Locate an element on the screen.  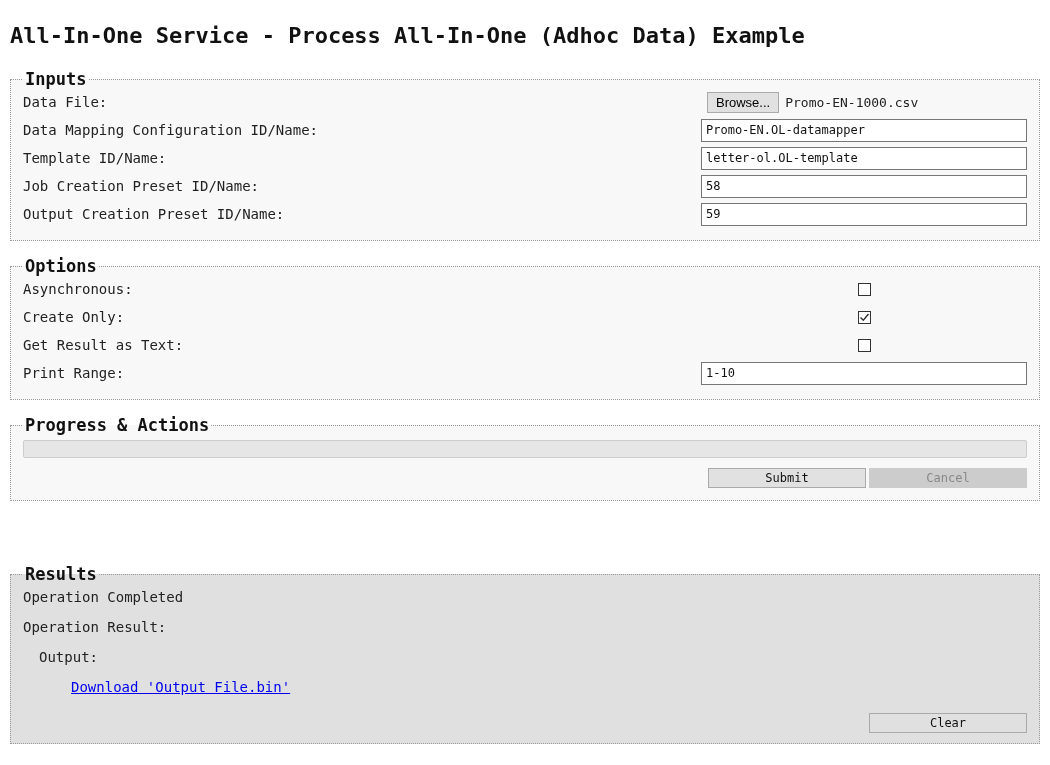
action-button: Submit is located at coordinates (787, 478).